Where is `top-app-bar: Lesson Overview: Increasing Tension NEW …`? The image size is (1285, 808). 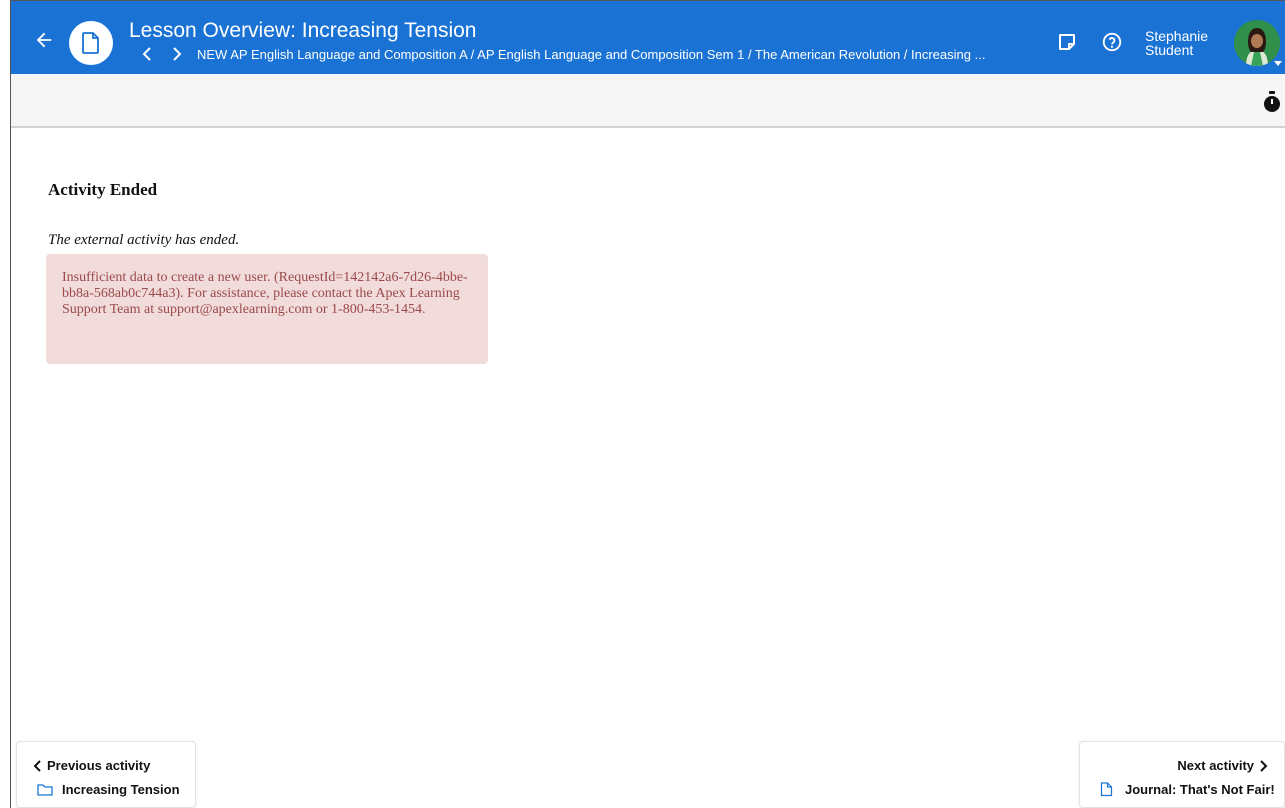
top-app-bar: Lesson Overview: Increasing Tension NEW … is located at coordinates (648, 37).